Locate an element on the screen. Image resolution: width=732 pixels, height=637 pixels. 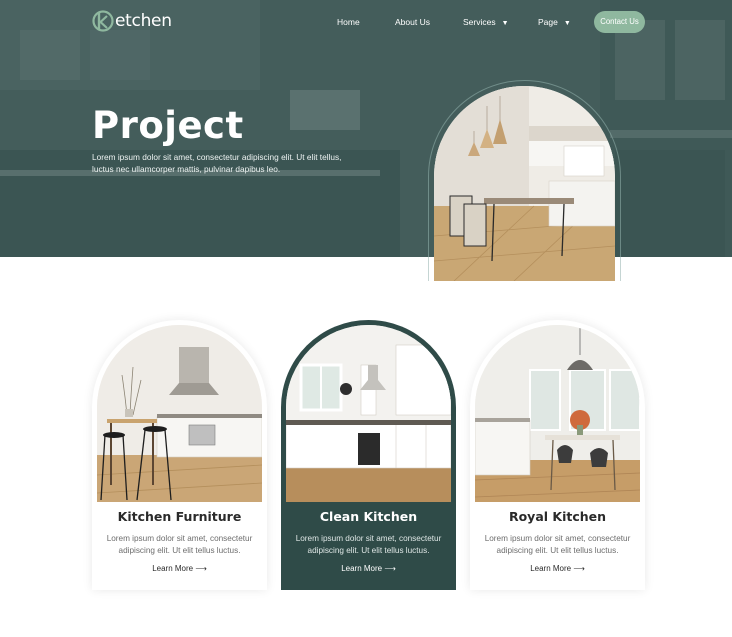
nav-item-page: Page ▼ is located at coordinates (554, 22).